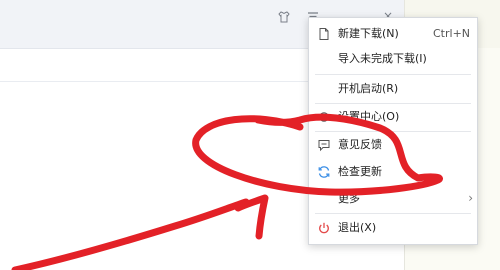 The width and height of the screenshot is (500, 270). What do you see at coordinates (349, 198) in the screenshot?
I see `menu-item-label: 更多` at bounding box center [349, 198].